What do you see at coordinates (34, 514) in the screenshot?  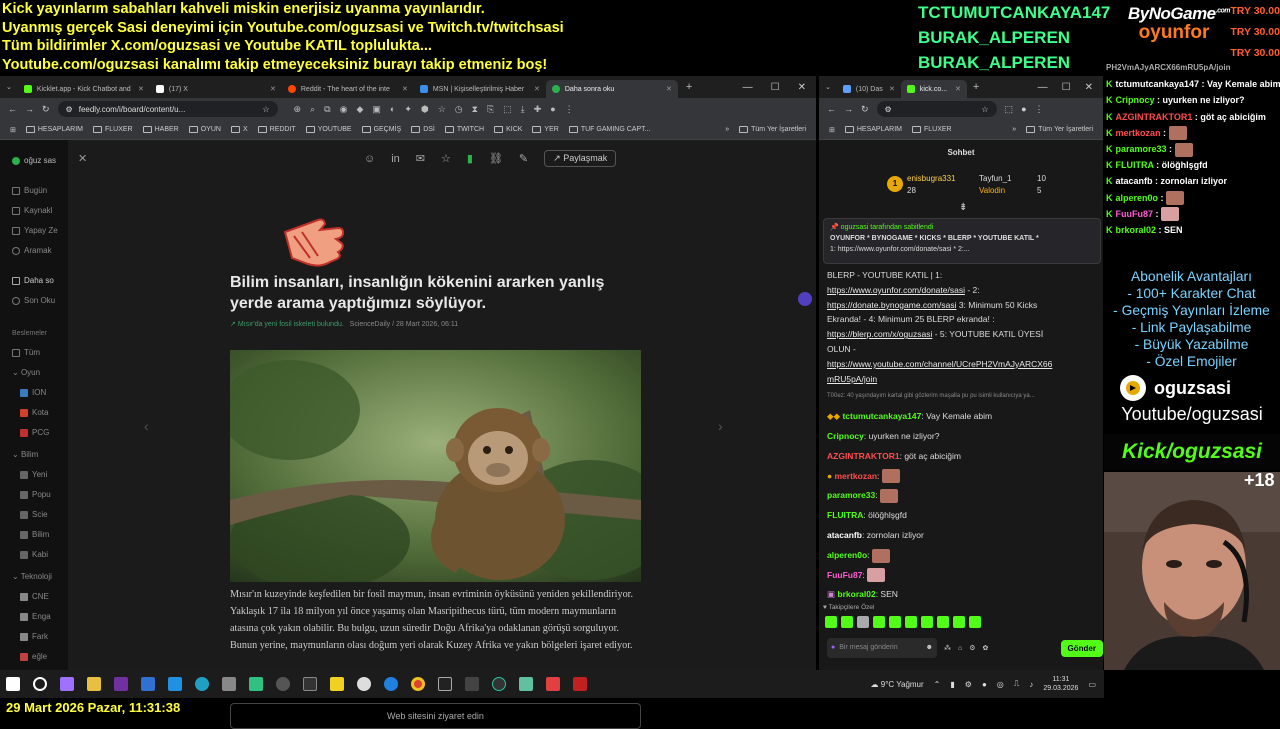 I see `feed-item: Scie` at bounding box center [34, 514].